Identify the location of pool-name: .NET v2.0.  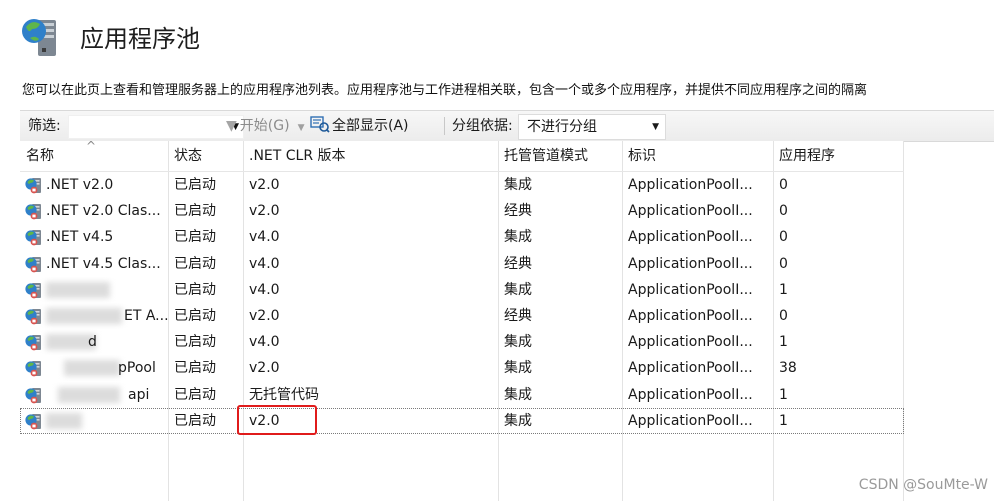
(80, 185).